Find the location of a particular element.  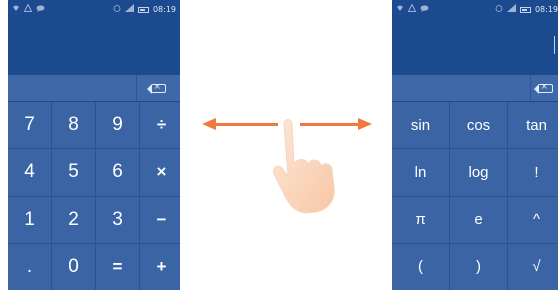

key-factorial: ! is located at coordinates (533, 172).